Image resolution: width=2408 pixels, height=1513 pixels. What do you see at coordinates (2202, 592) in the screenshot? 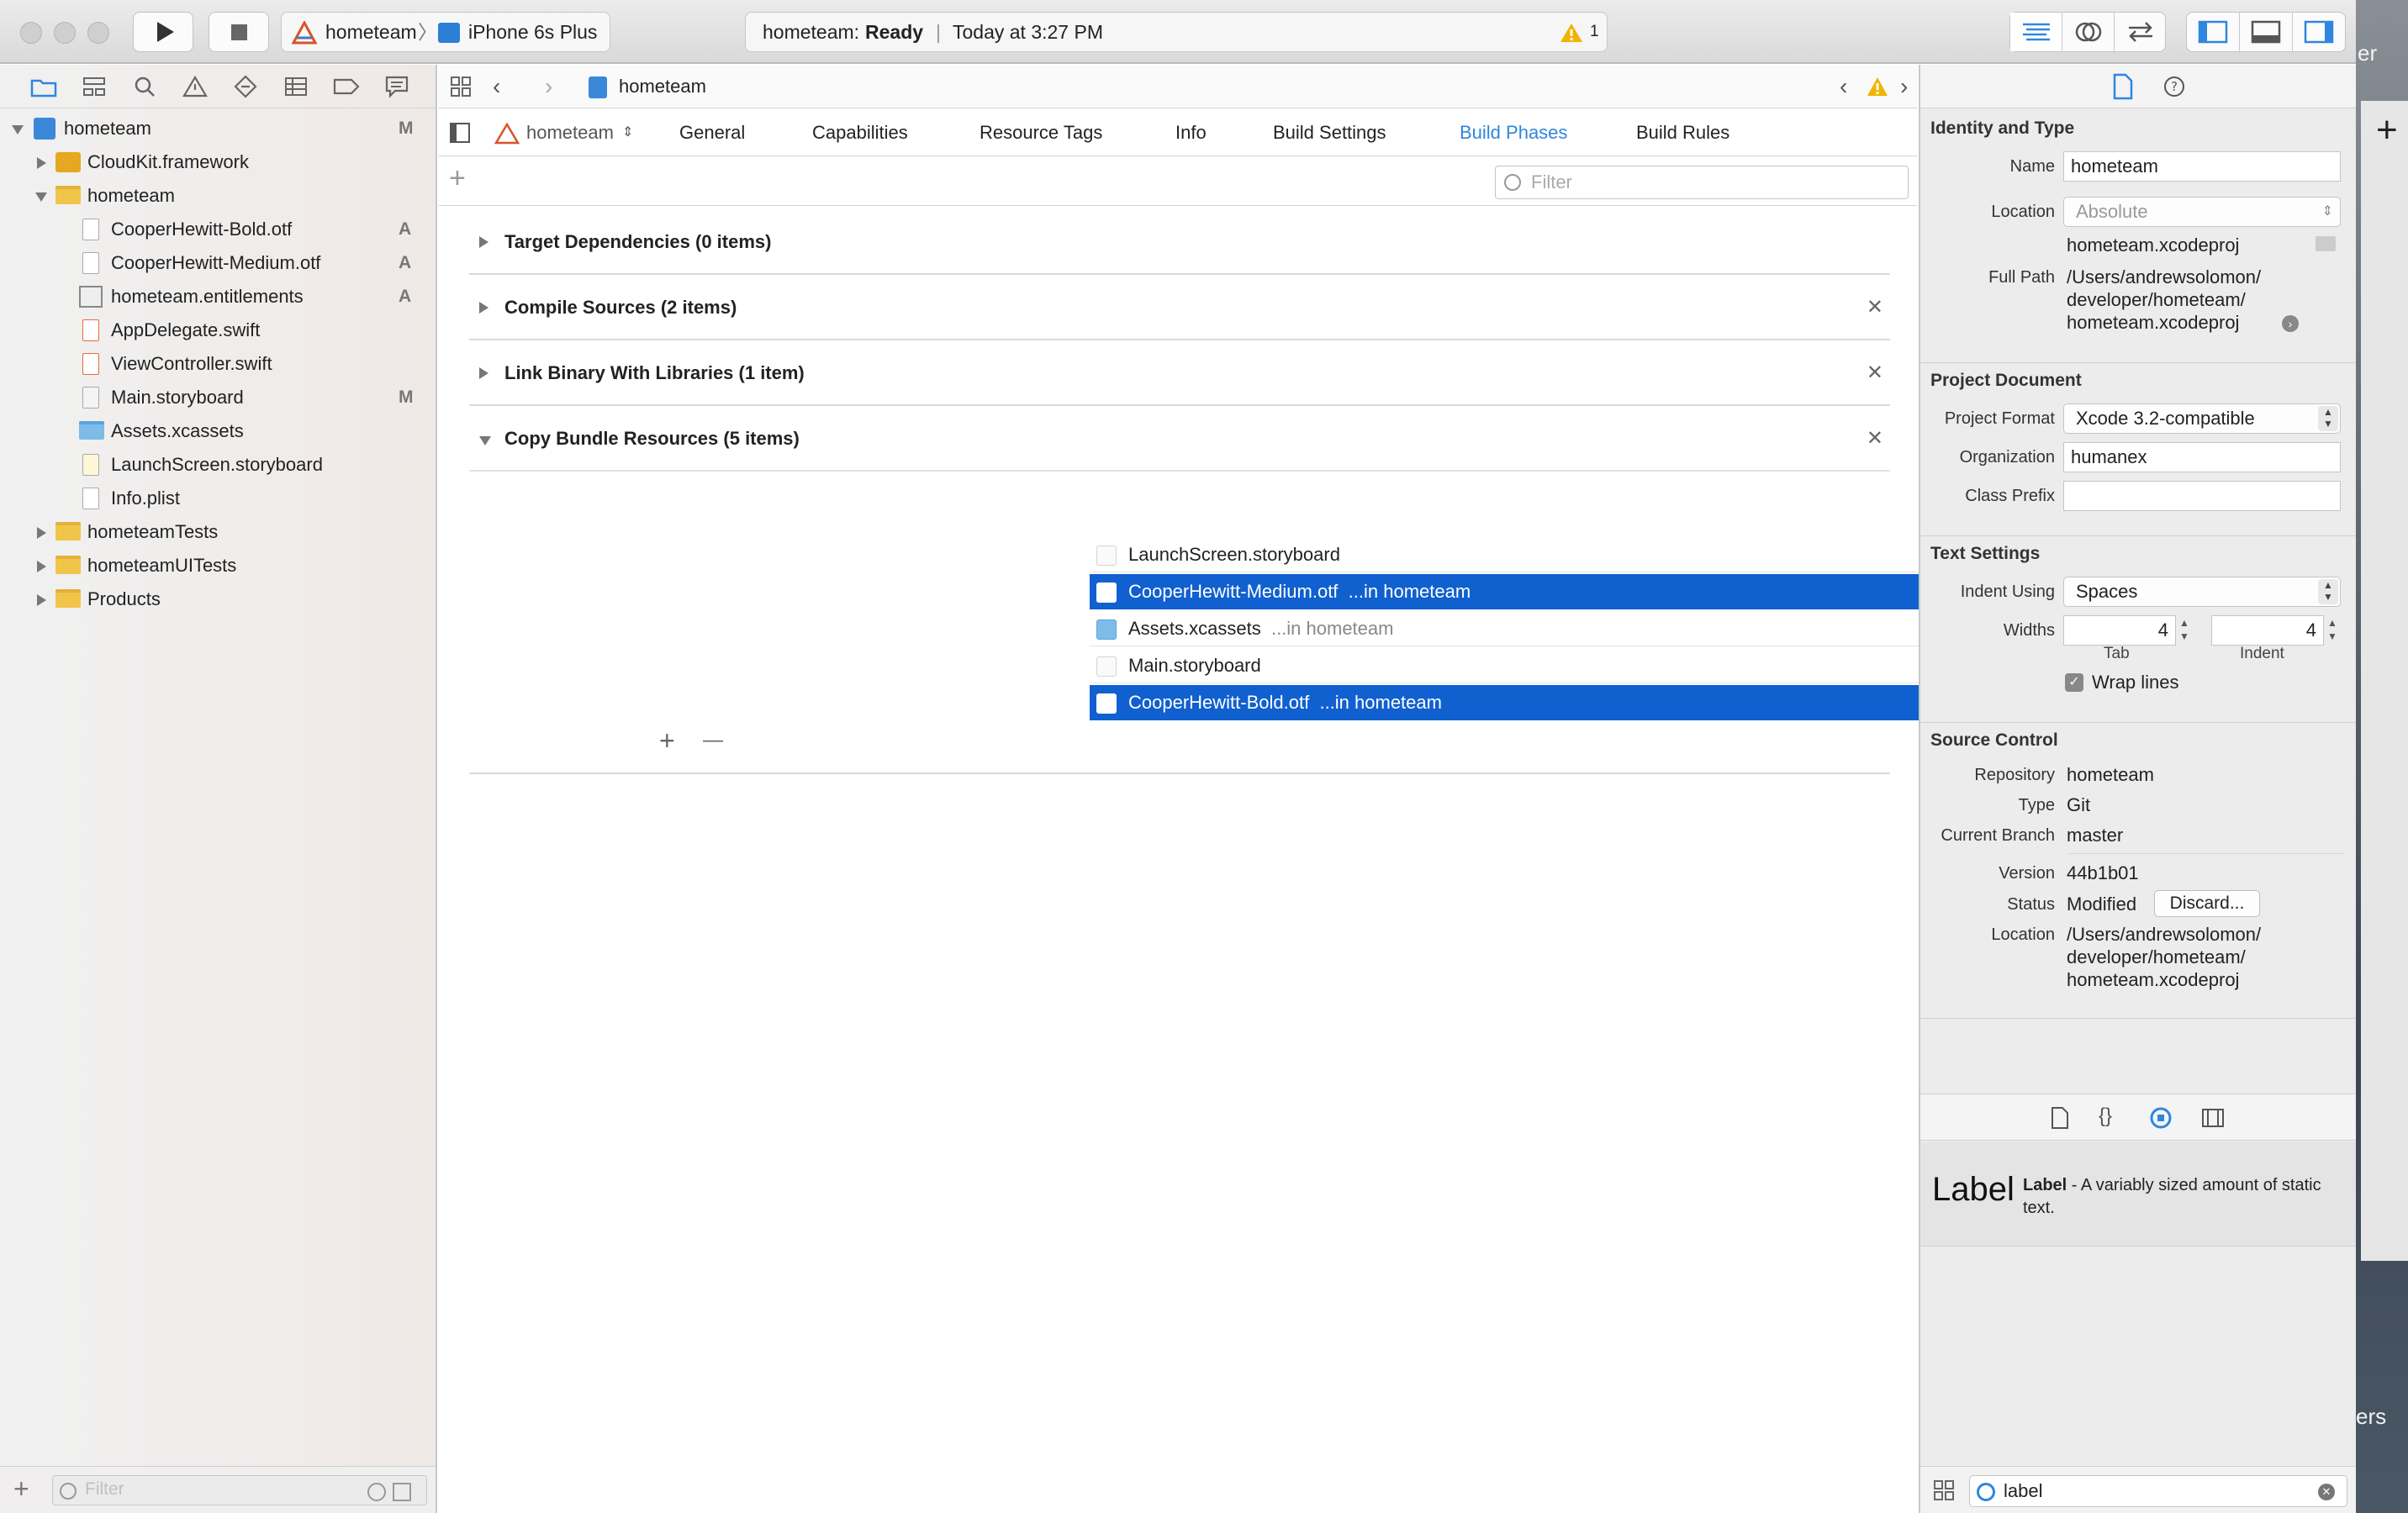
I see `indent-using-popup: Spaces ▲ ▼` at bounding box center [2202, 592].